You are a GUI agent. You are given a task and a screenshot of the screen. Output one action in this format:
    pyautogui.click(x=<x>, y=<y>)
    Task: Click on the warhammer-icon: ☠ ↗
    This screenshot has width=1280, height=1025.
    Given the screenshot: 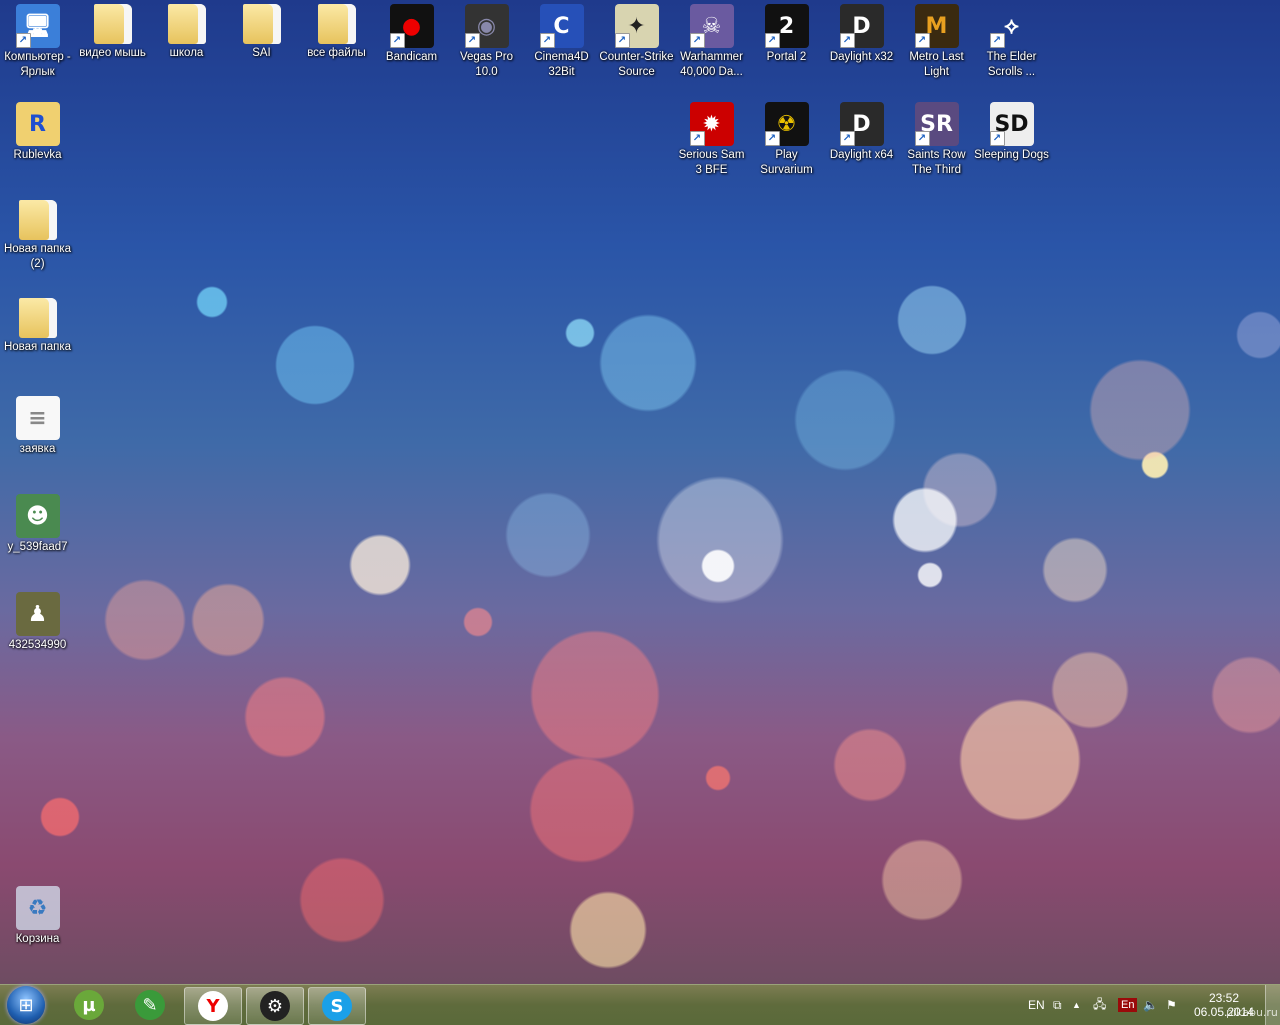 What is the action you would take?
    pyautogui.click(x=711, y=26)
    